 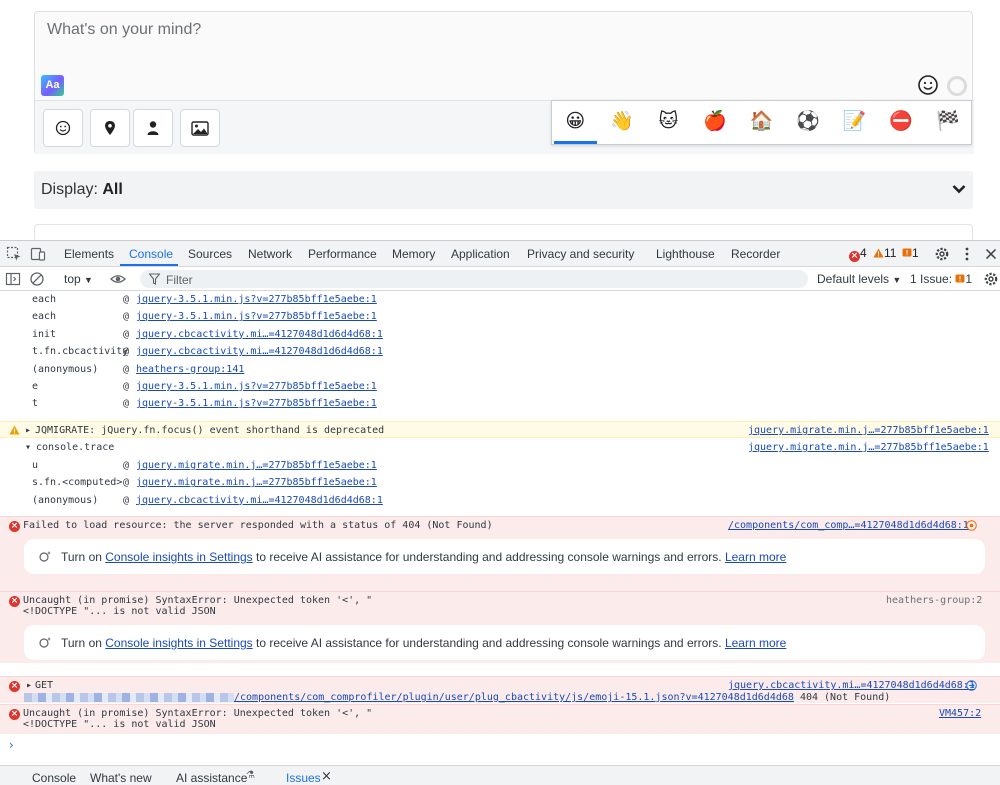 I want to click on emoji-category-tab: ⛔, so click(x=901, y=122).